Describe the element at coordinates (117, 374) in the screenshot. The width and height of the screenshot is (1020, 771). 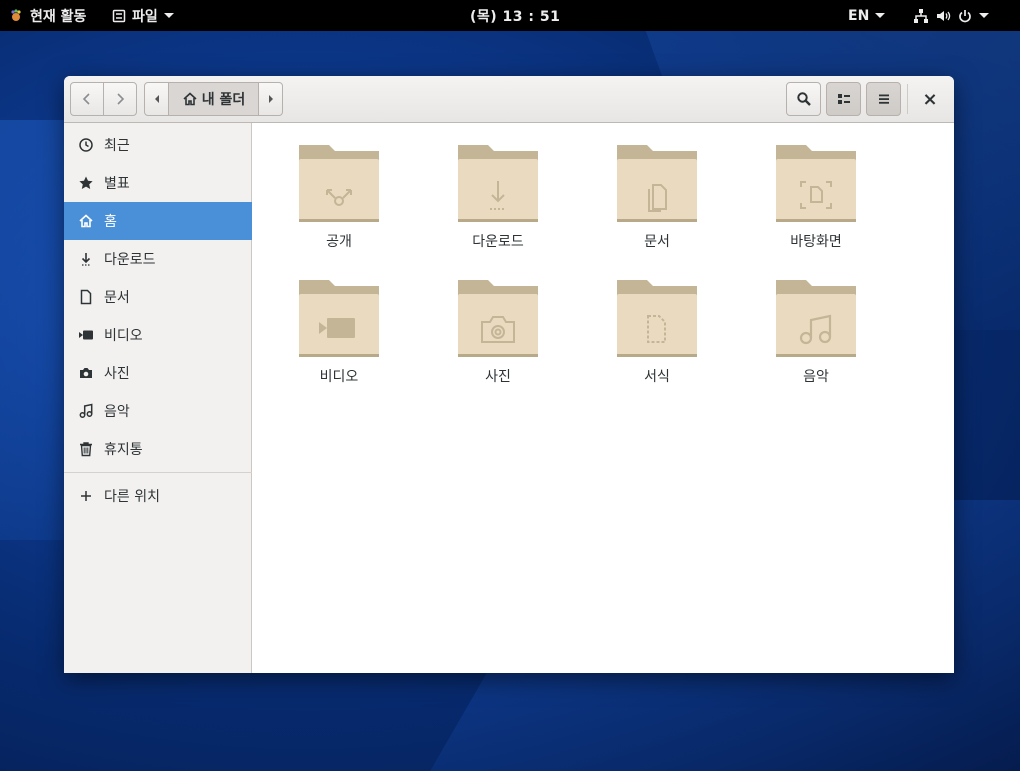
I see `sidebar-item-label: 사진` at that location.